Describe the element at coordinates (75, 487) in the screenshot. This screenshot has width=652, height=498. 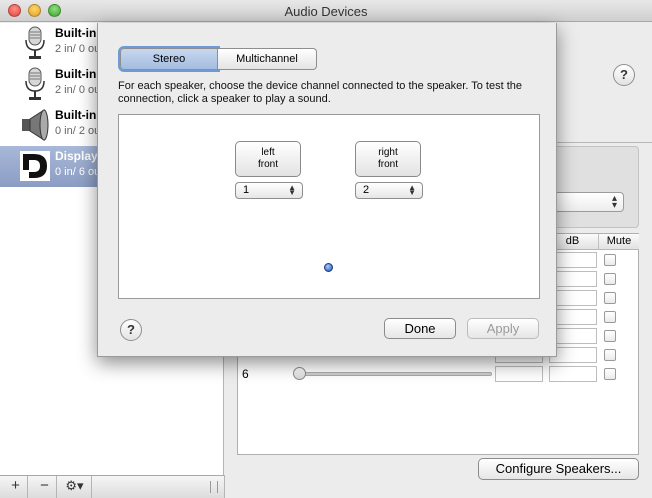
I see `gear-icon: ⚙▾` at that location.